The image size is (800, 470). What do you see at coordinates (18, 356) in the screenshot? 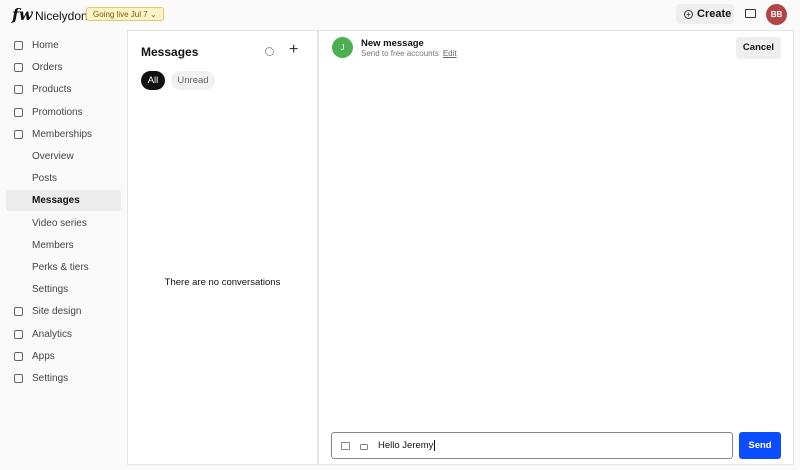
I see `grid-icon` at bounding box center [18, 356].